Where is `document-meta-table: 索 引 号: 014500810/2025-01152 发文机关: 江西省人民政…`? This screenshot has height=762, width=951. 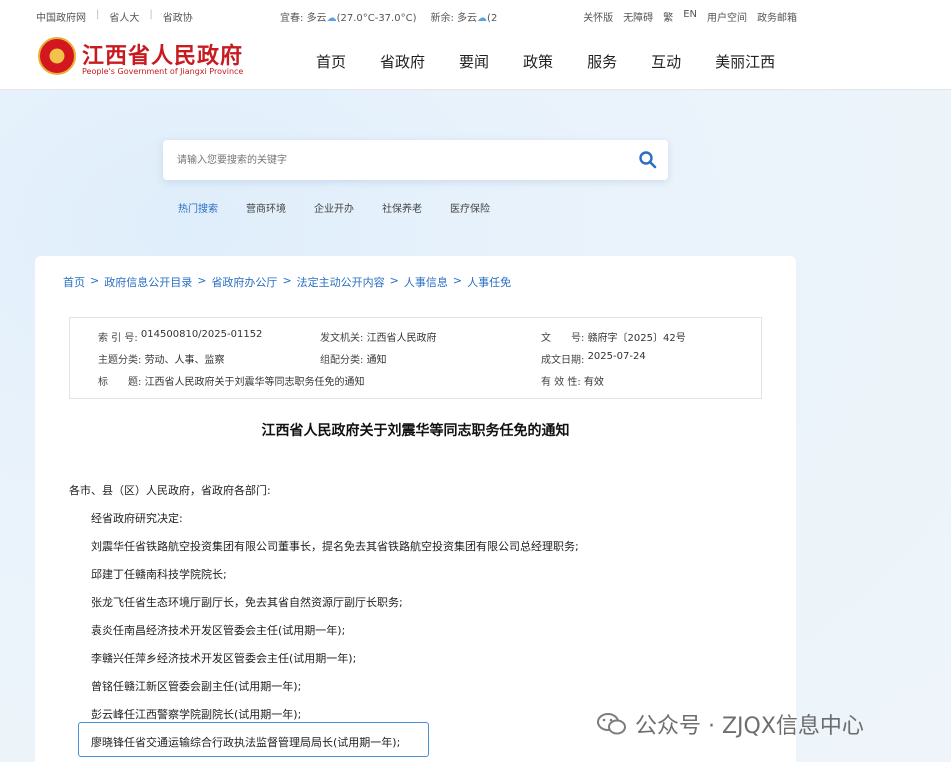 document-meta-table: 索 引 号: 014500810/2025-01152 发文机关: 江西省人民政… is located at coordinates (415, 358).